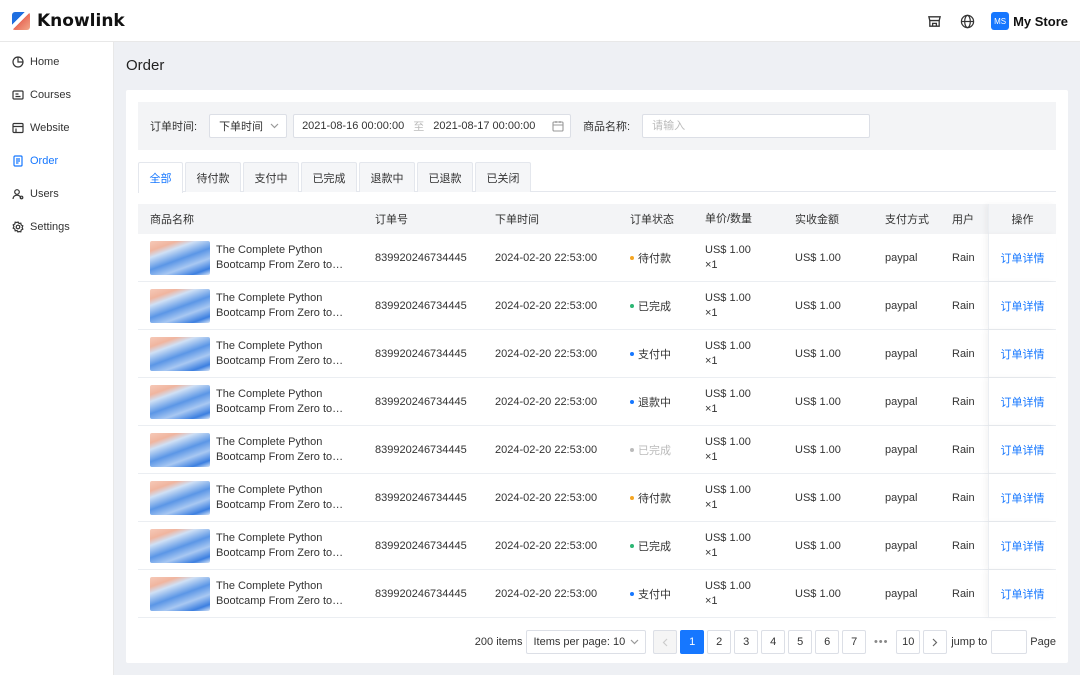  I want to click on page-button-3: 3, so click(746, 642).